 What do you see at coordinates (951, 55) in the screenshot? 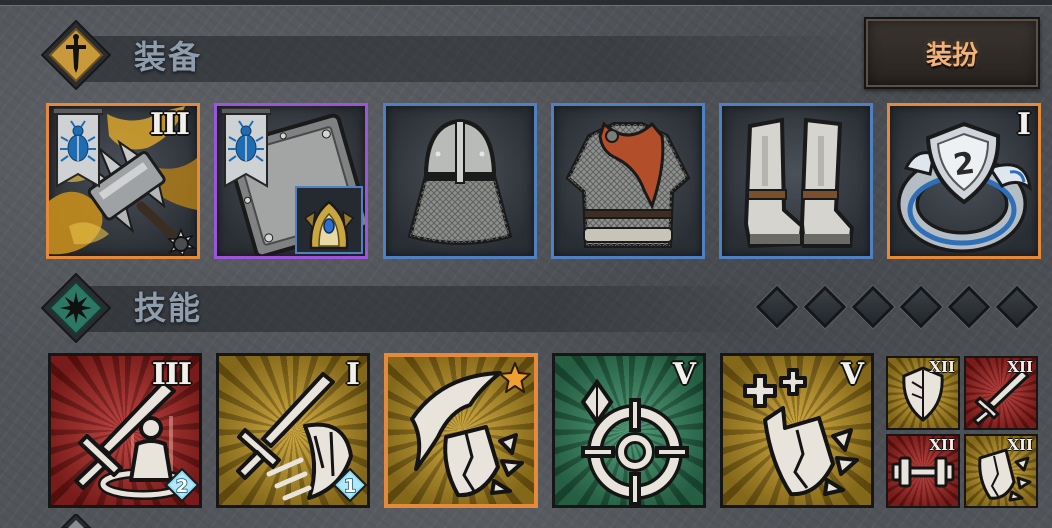
I see `dress-up-button-label: 装扮` at bounding box center [951, 55].